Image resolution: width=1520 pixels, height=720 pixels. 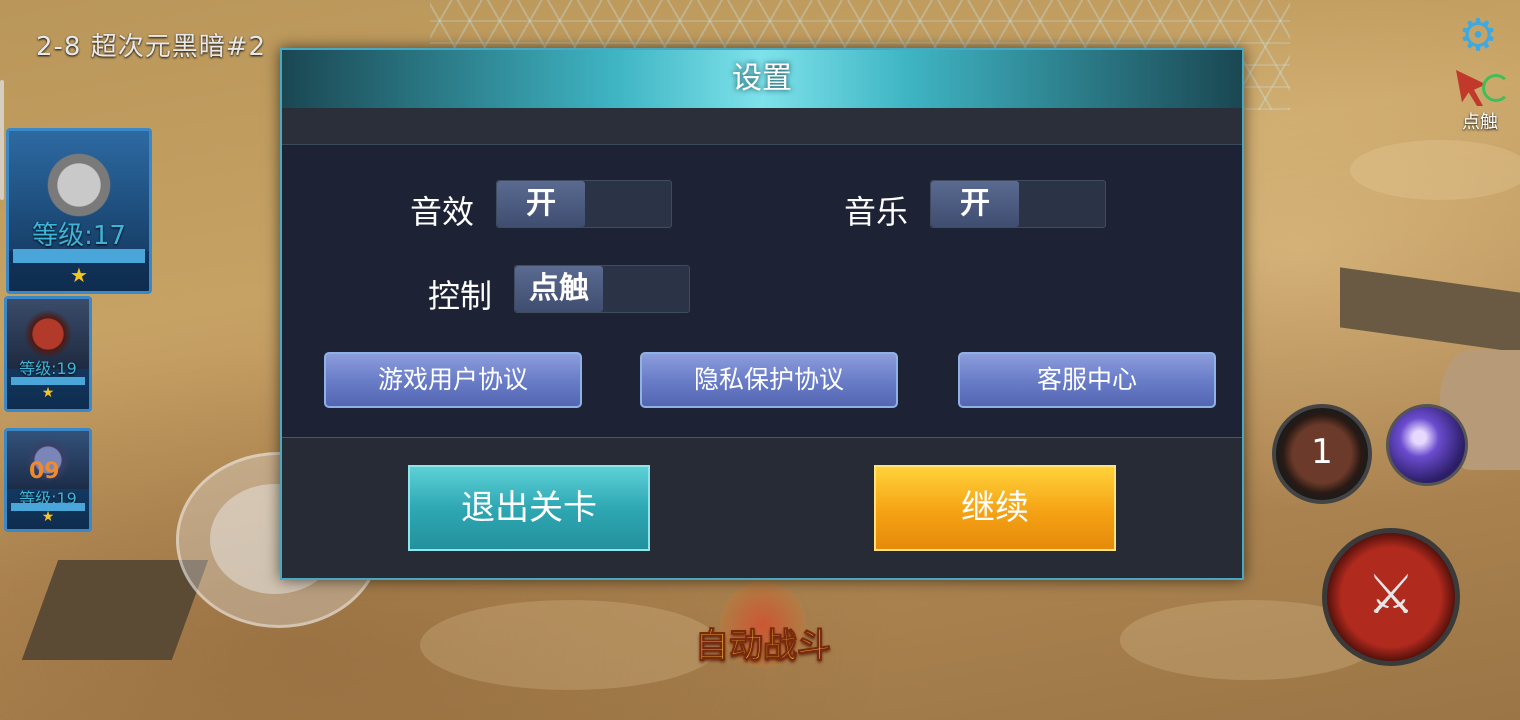 I want to click on dialog-subheader, so click(x=762, y=126).